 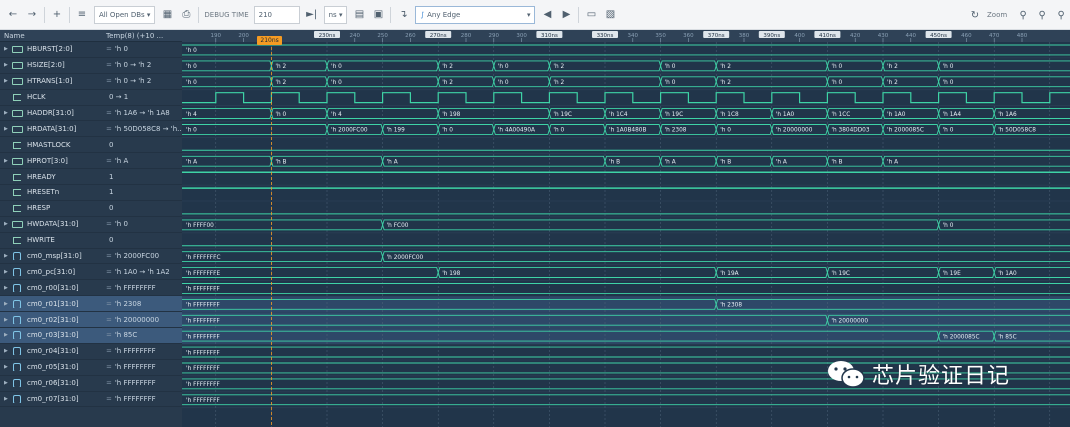 What do you see at coordinates (494, 36) in the screenshot?
I see `ruler-tick-label: 290` at bounding box center [494, 36].